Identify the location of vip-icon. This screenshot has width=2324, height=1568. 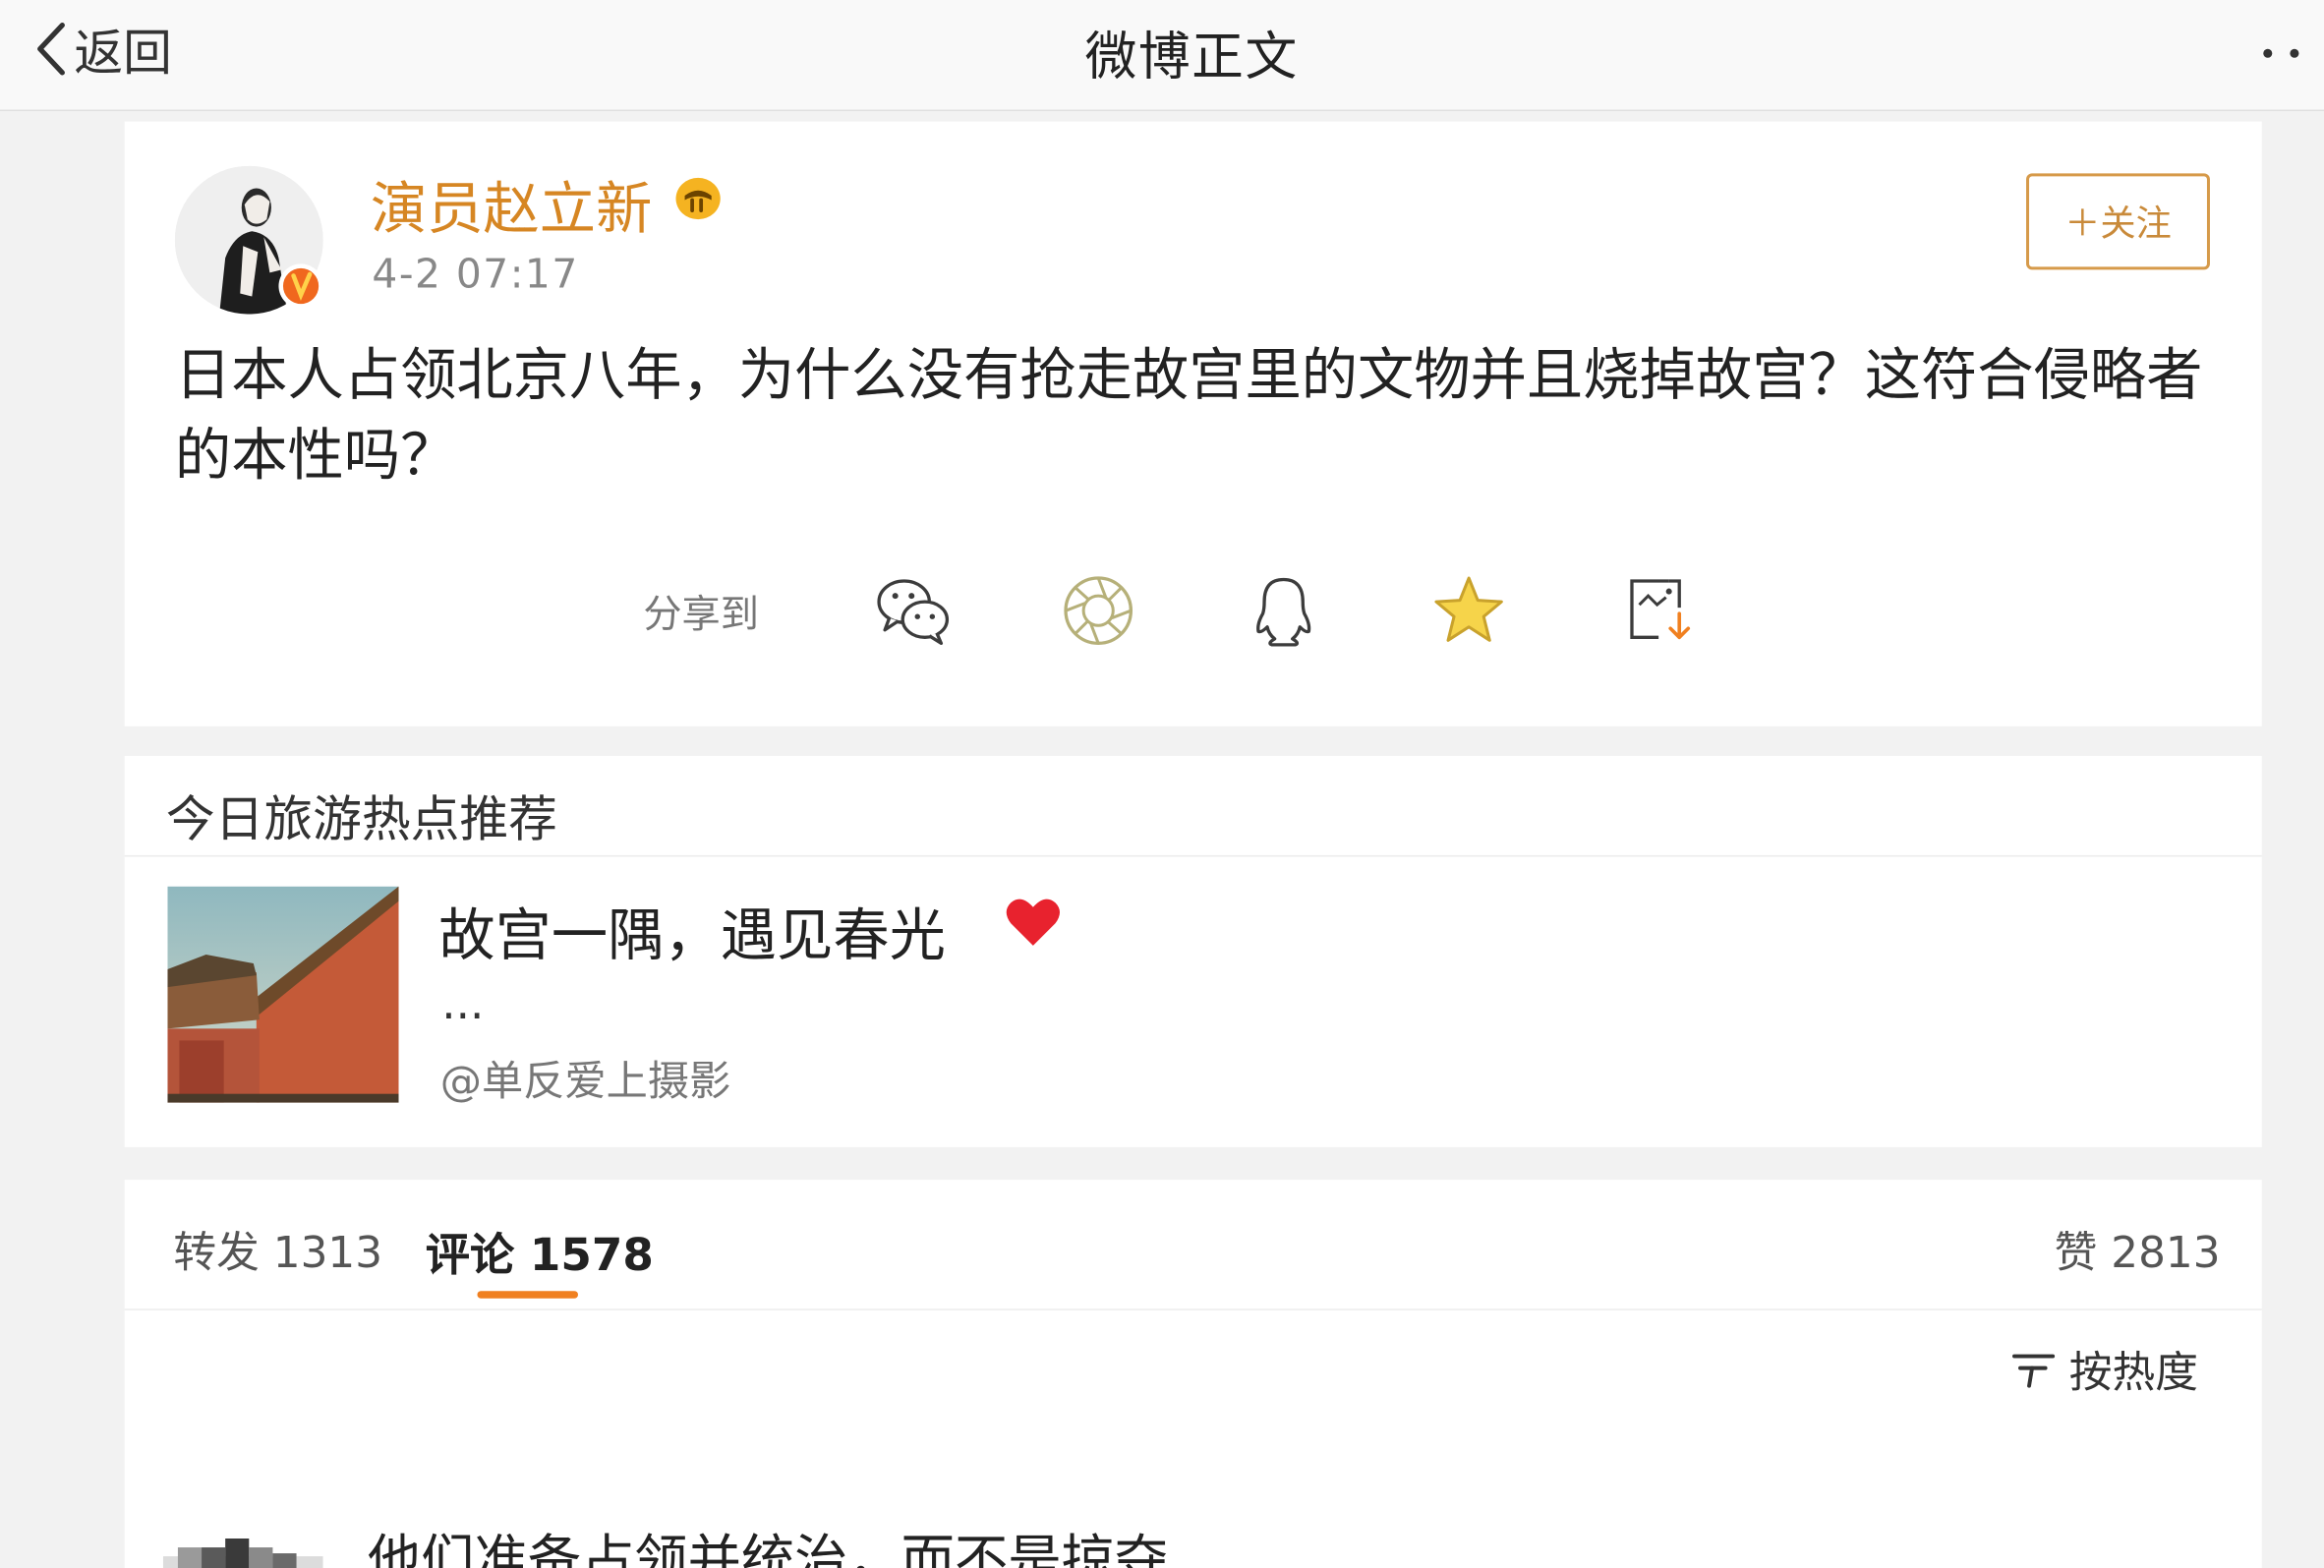
(698, 198).